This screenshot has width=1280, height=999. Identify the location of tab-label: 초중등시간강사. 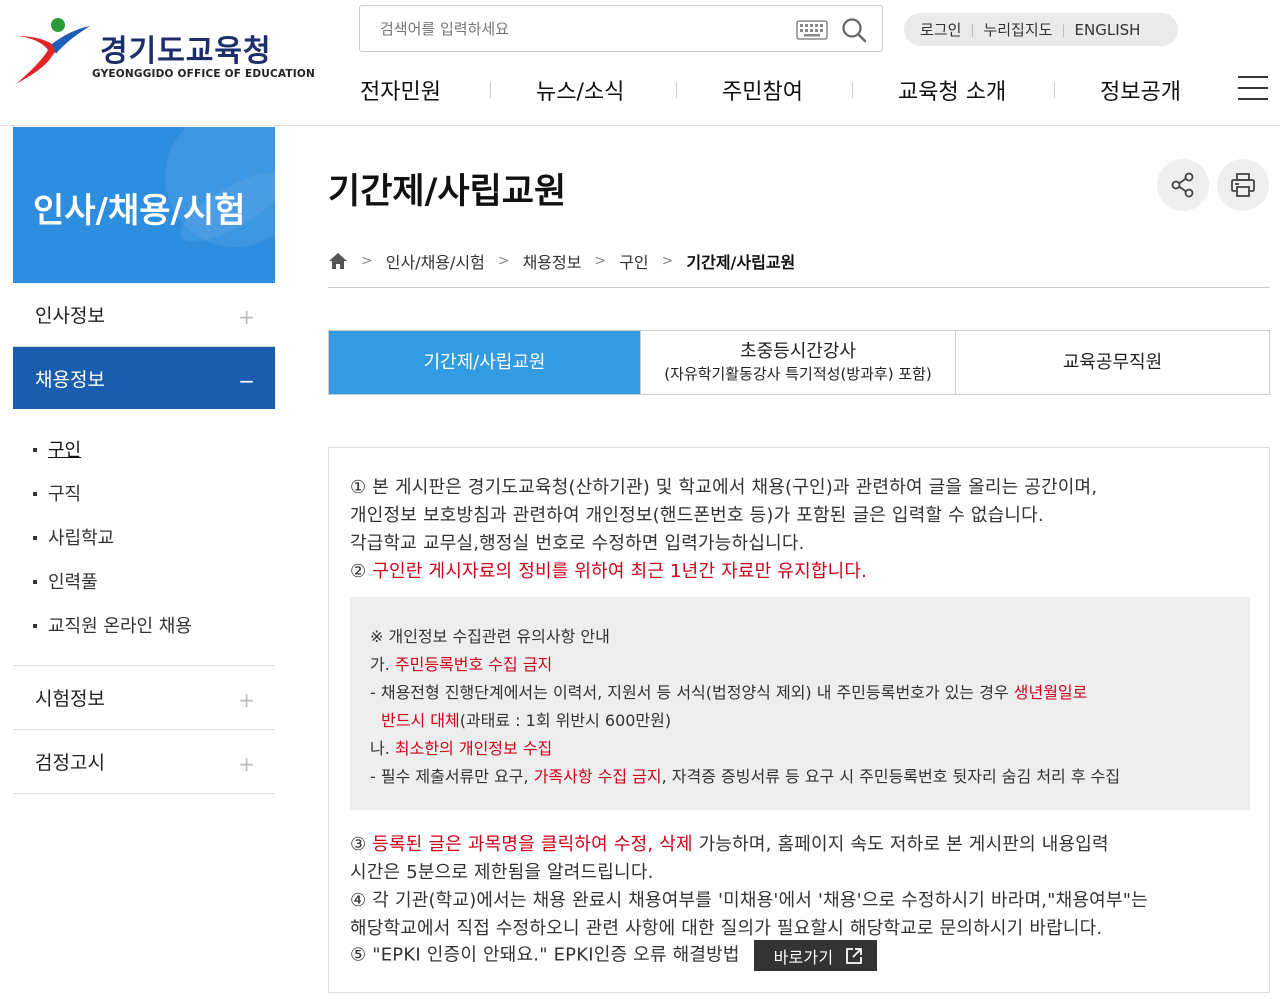
(798, 351).